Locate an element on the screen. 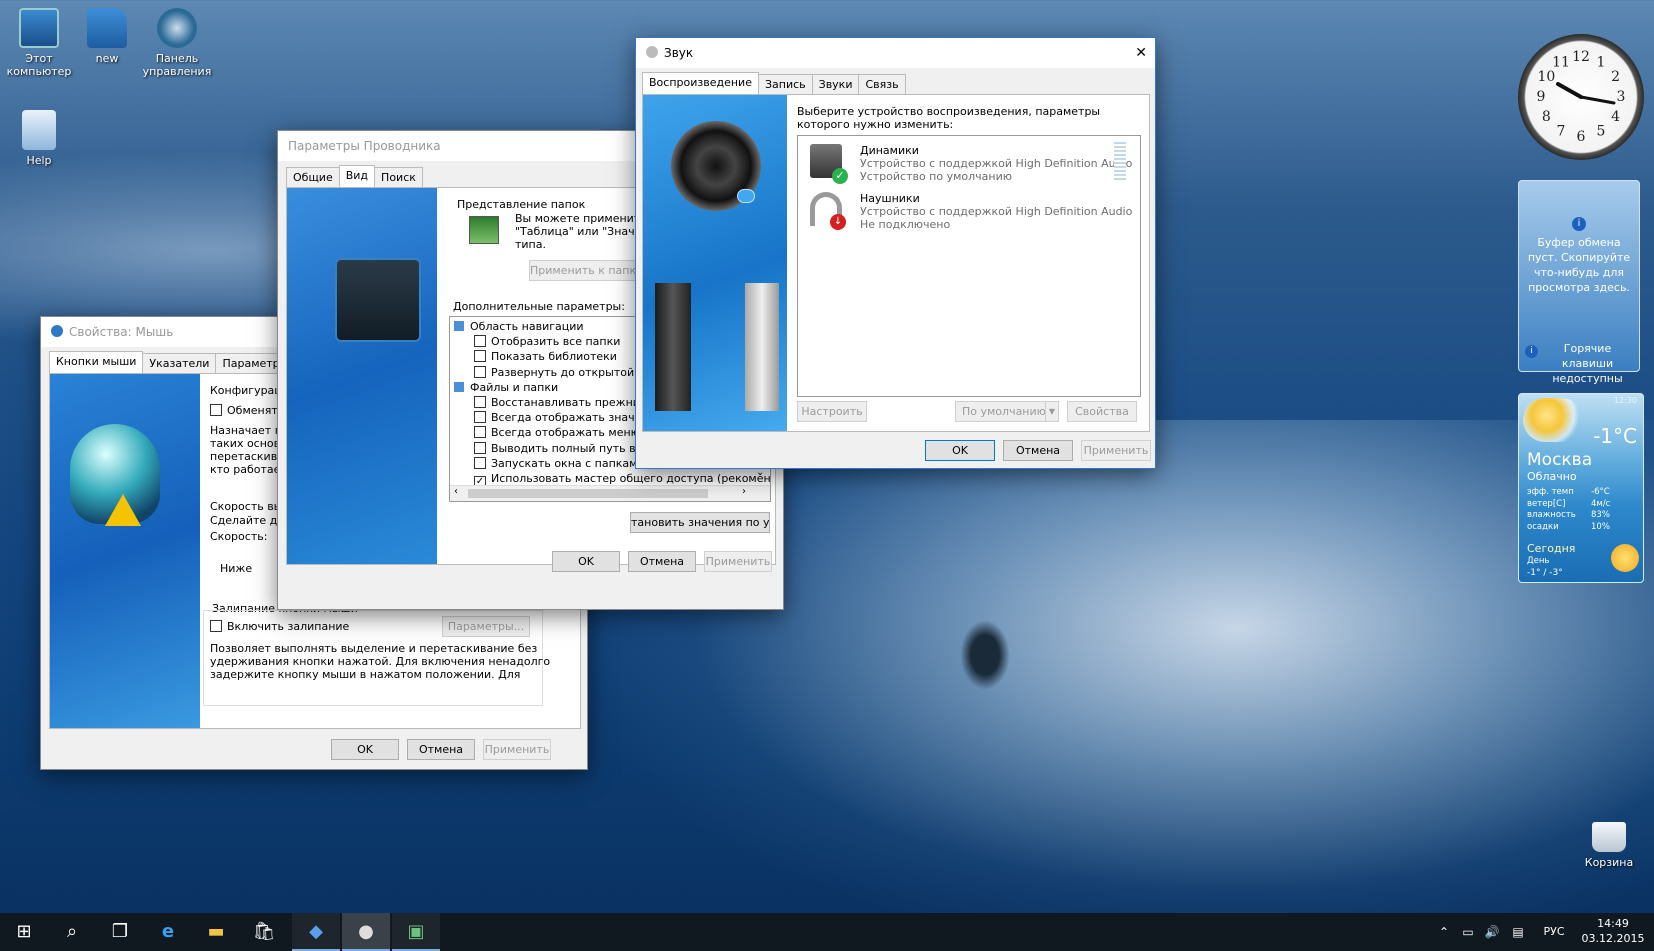  sound-icon is located at coordinates (652, 52).